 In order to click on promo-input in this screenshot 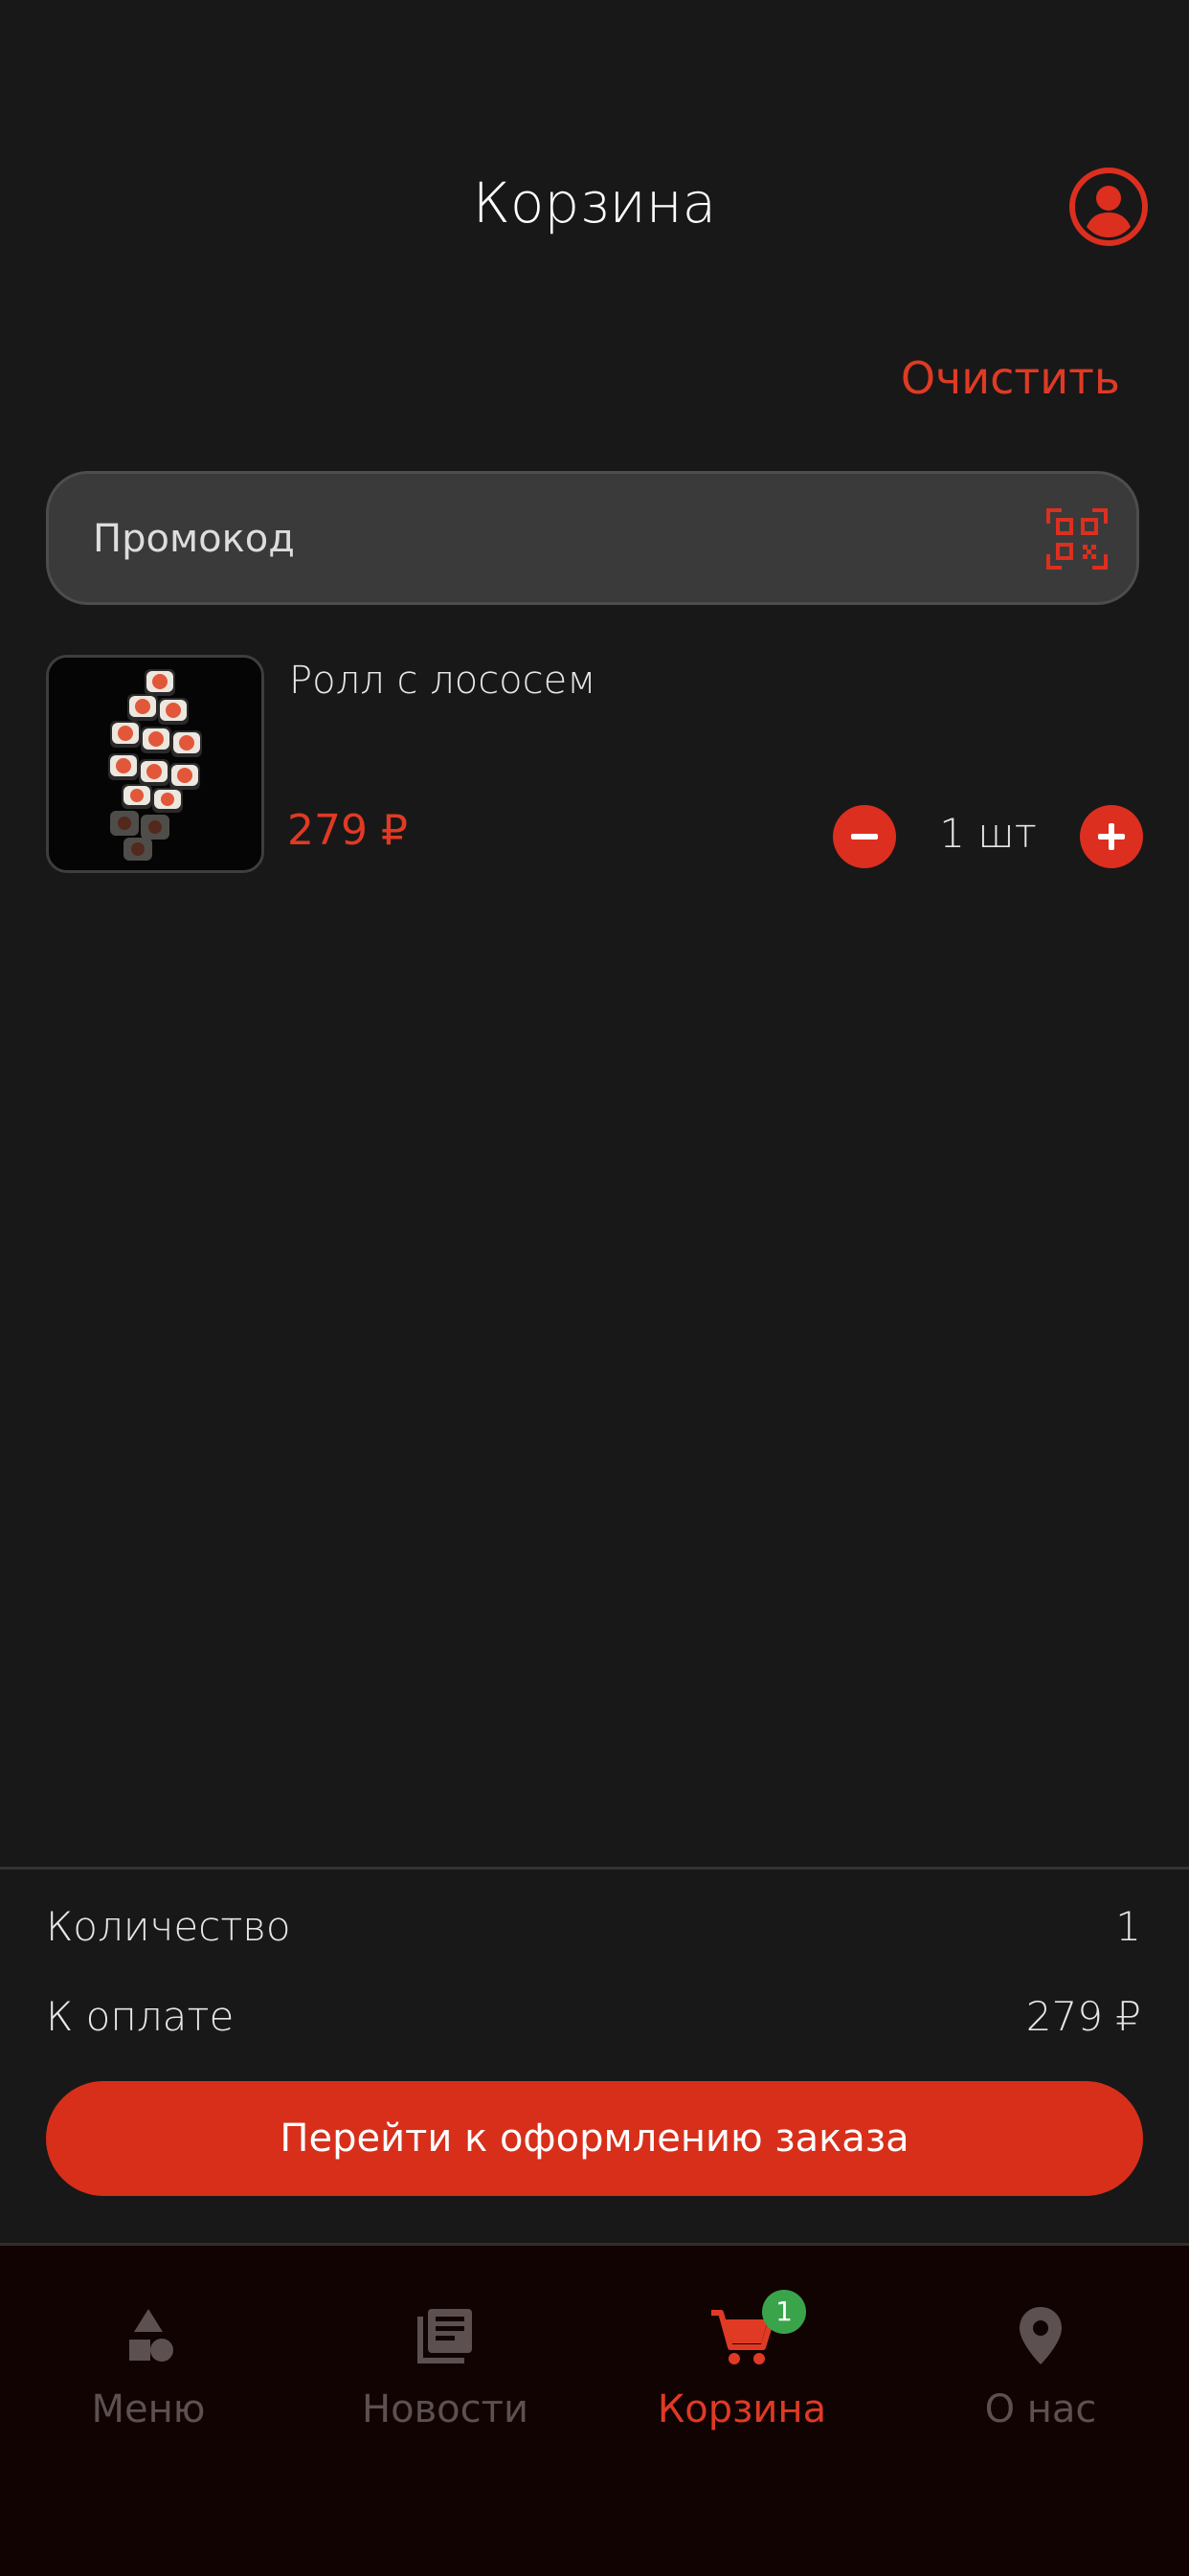, I will do `click(523, 539)`.